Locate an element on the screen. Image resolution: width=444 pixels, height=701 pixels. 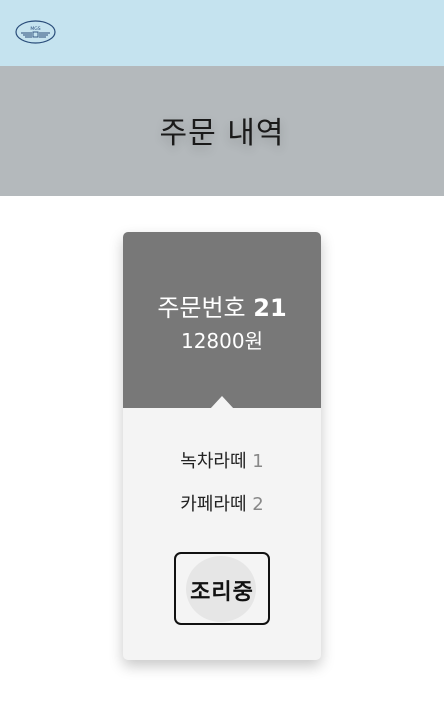
order-price: 12800원 is located at coordinates (222, 341).